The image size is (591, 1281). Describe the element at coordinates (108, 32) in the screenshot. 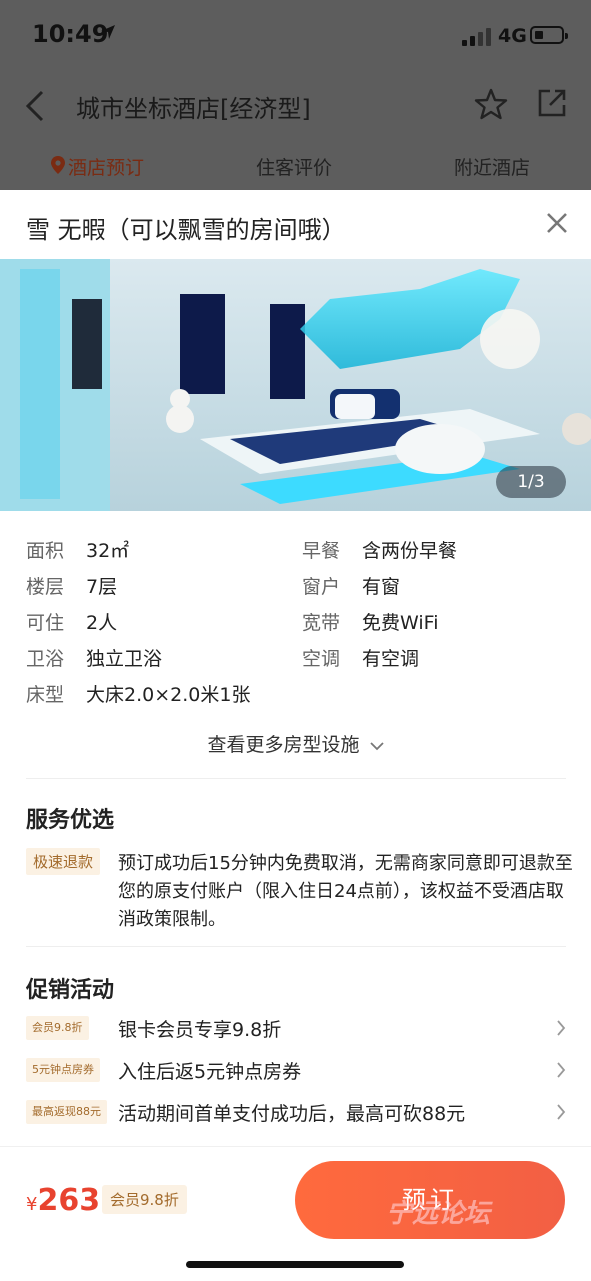

I see `location-arrow-icon` at that location.